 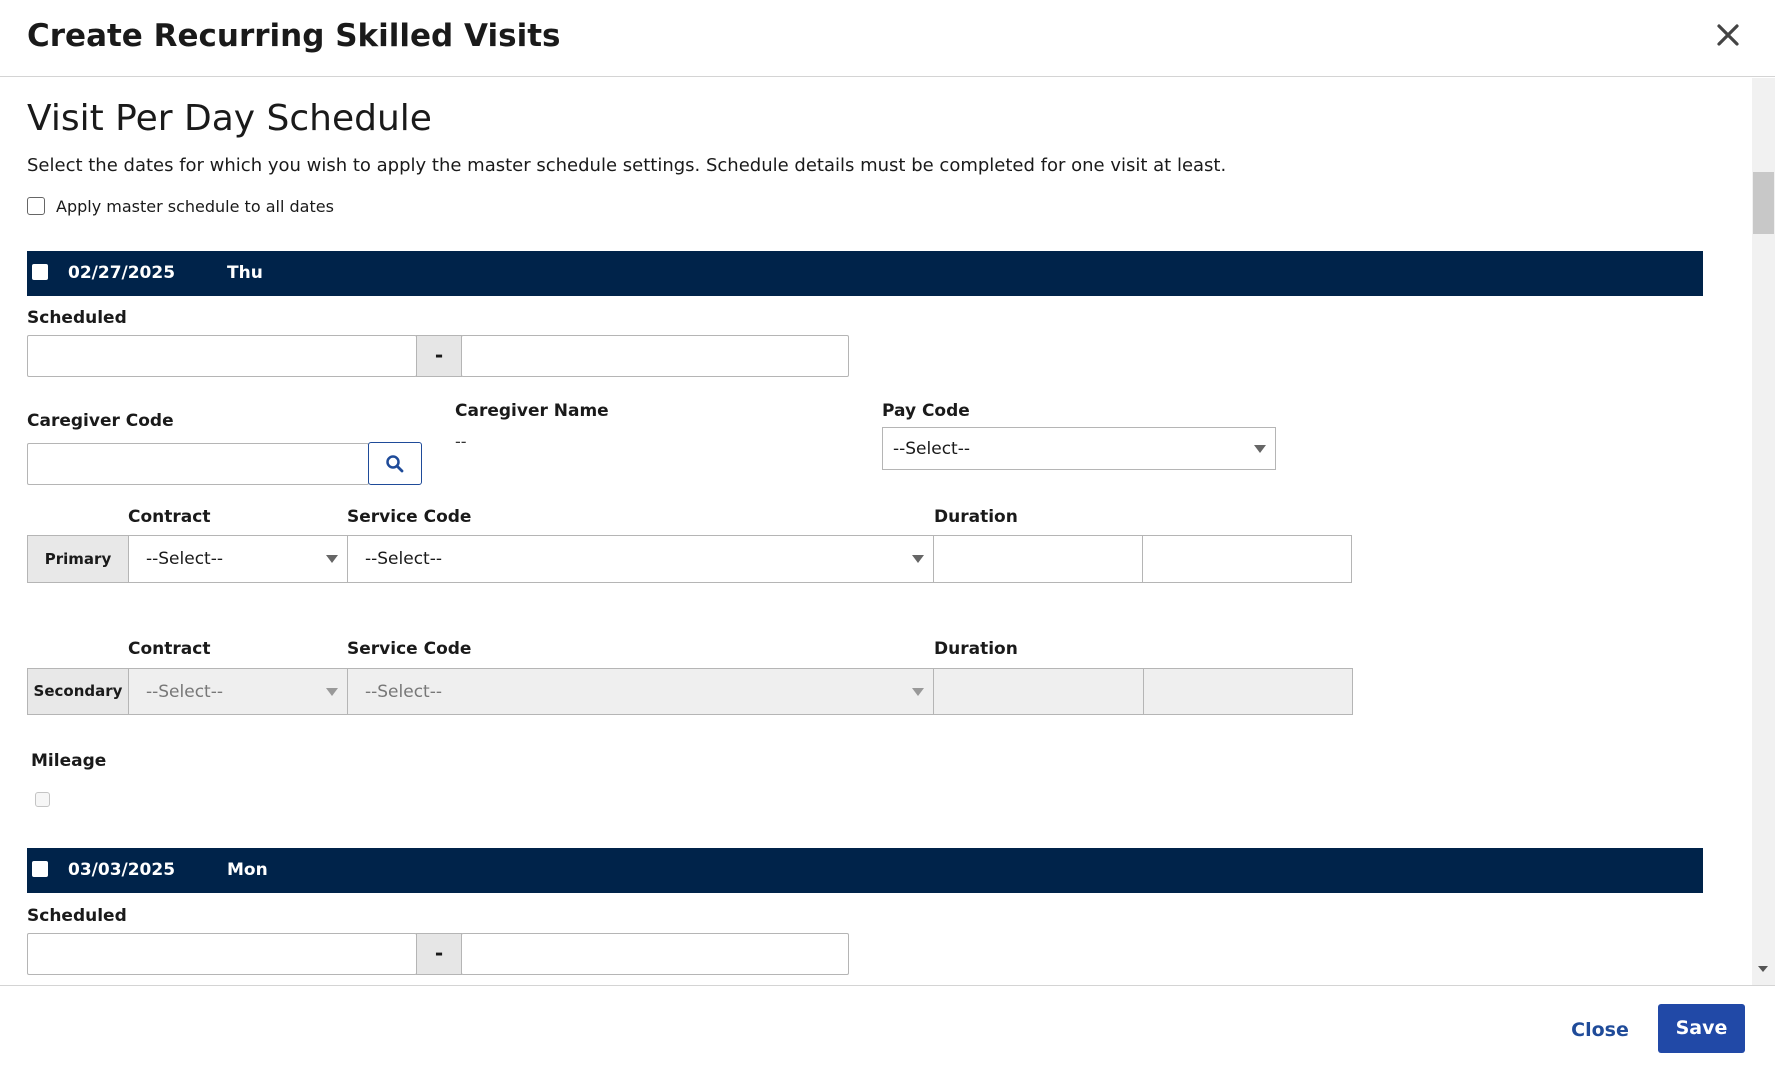 What do you see at coordinates (198, 464) in the screenshot?
I see `caregiver-code-input` at bounding box center [198, 464].